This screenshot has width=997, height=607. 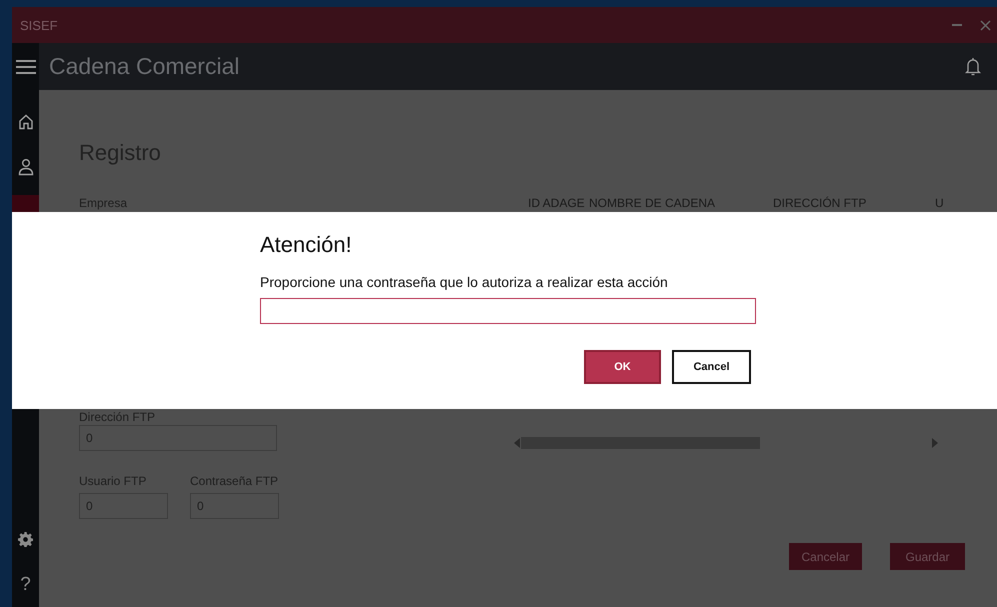 What do you see at coordinates (26, 167) in the screenshot?
I see `person-icon` at bounding box center [26, 167].